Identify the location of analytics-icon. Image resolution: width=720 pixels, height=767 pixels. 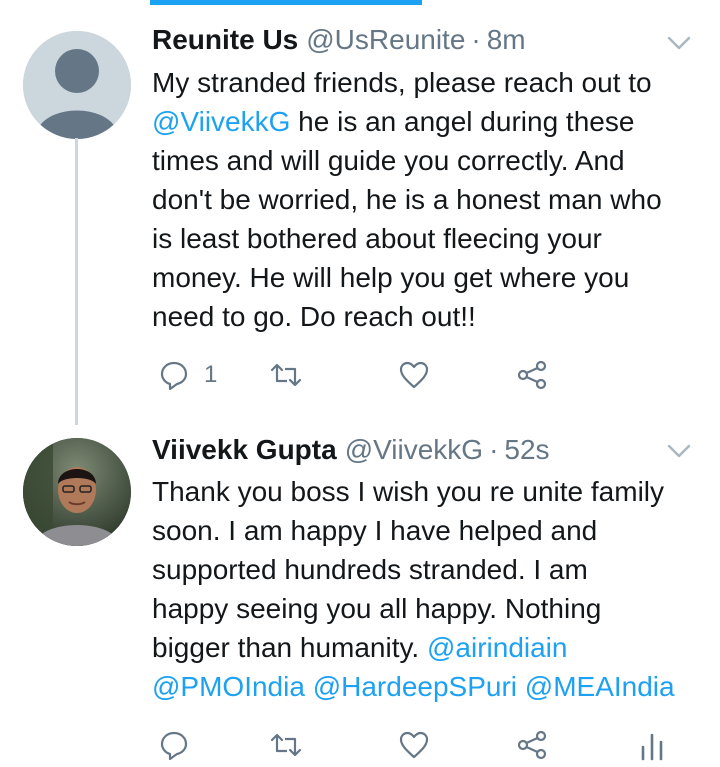
(652, 747).